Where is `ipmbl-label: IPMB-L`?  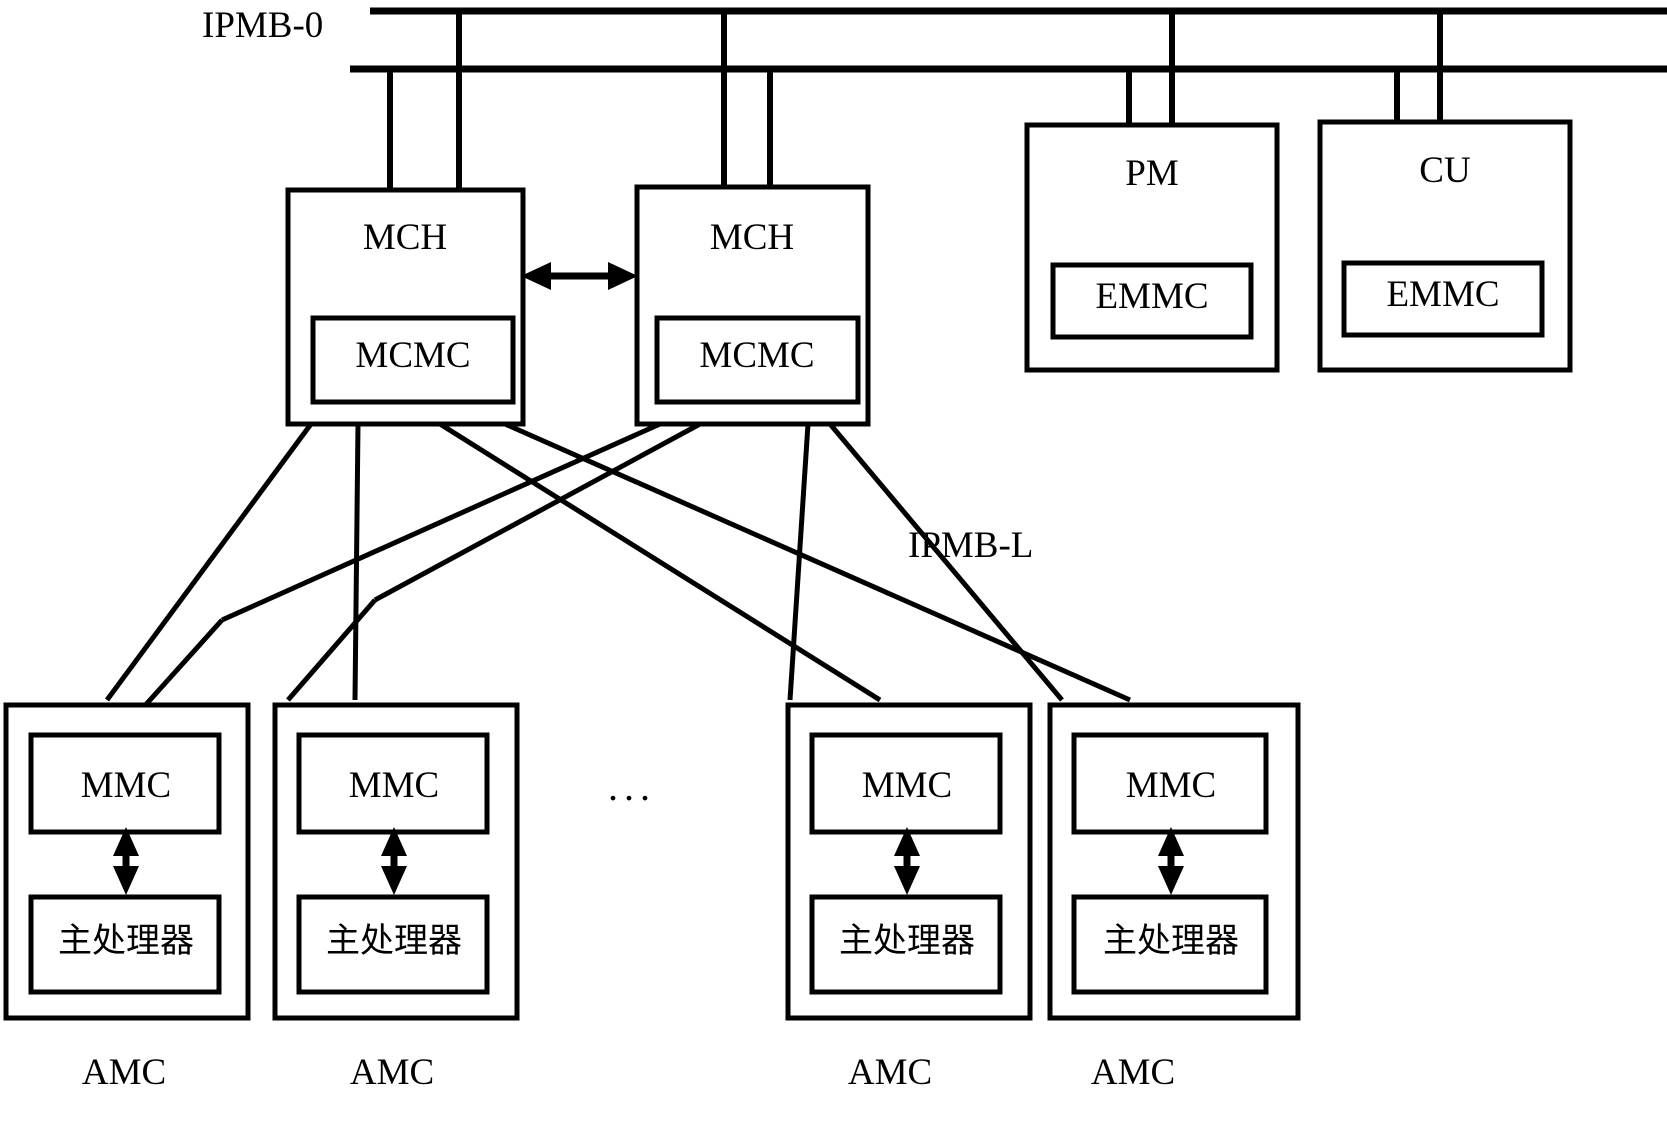 ipmbl-label: IPMB-L is located at coordinates (970, 545).